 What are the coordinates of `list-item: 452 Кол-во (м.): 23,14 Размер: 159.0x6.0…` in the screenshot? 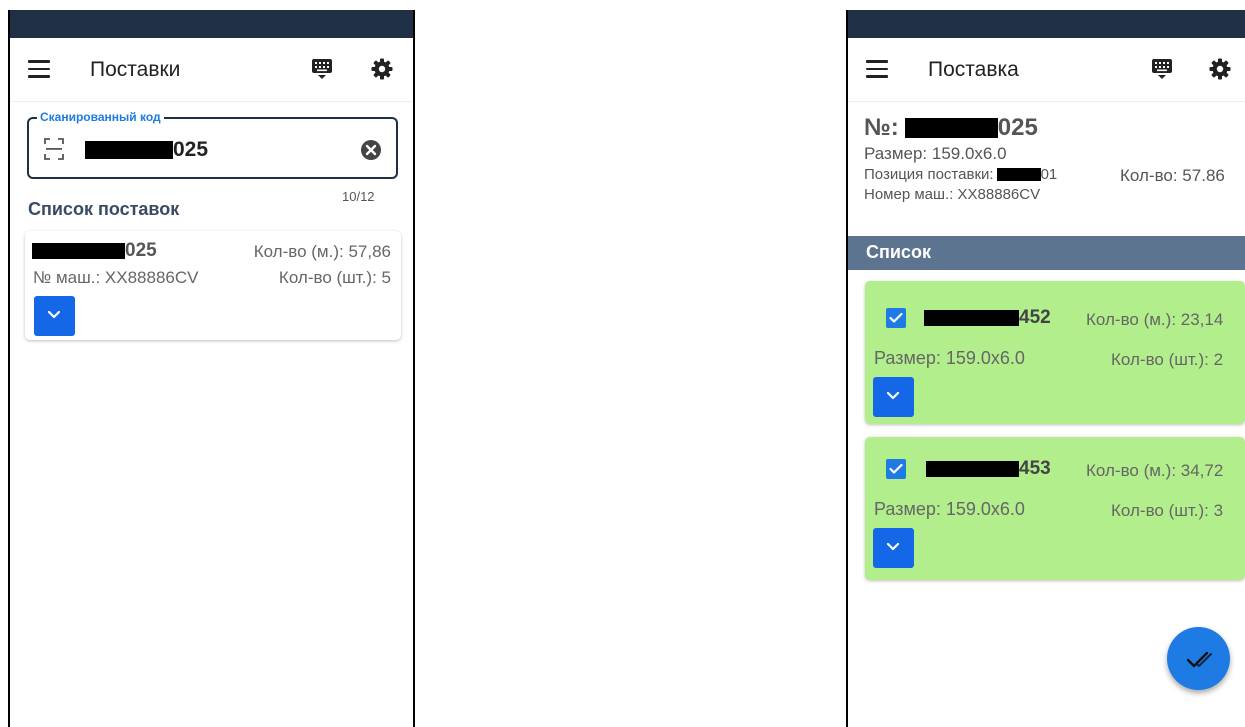 It's located at (1055, 352).